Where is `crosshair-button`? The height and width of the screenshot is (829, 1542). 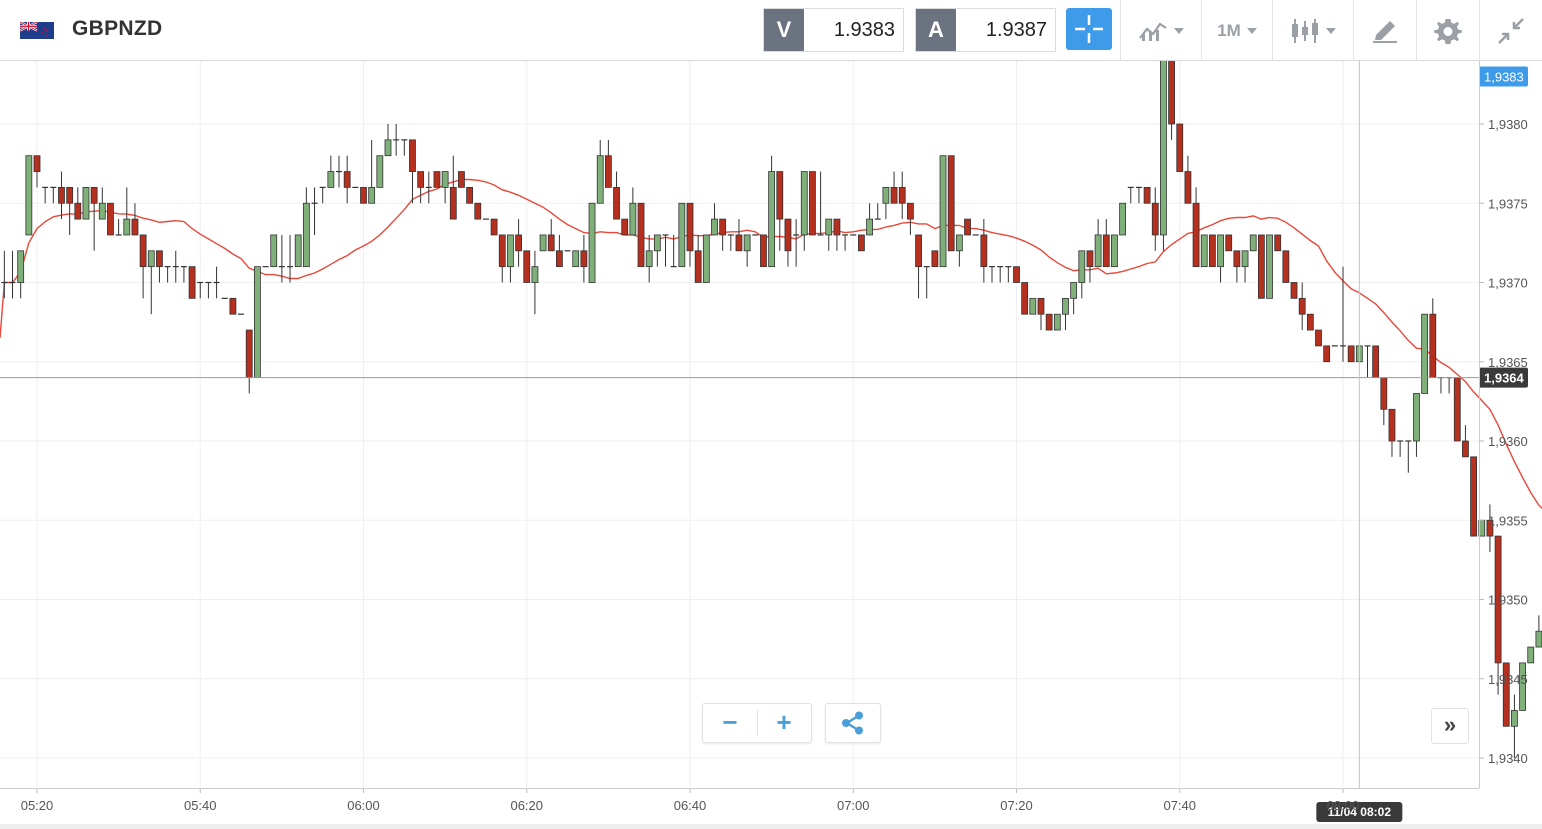
crosshair-button is located at coordinates (1089, 29).